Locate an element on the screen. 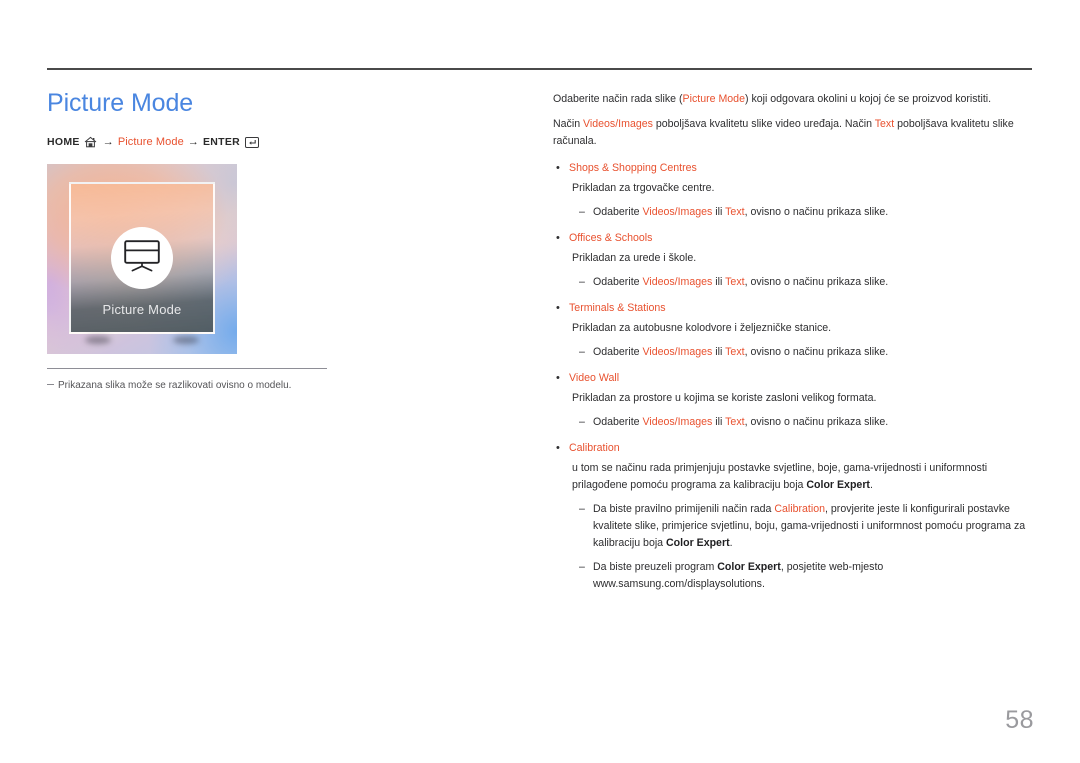 The image size is (1080, 763). calib-note1-bold: Color Expert is located at coordinates (698, 542).